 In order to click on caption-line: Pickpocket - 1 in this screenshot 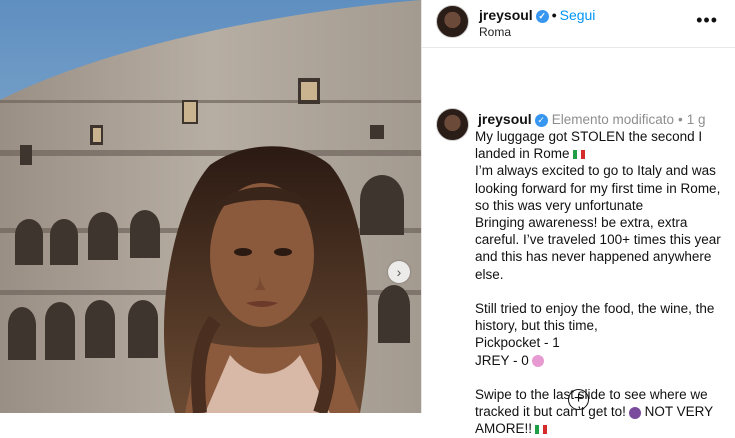, I will do `click(517, 343)`.